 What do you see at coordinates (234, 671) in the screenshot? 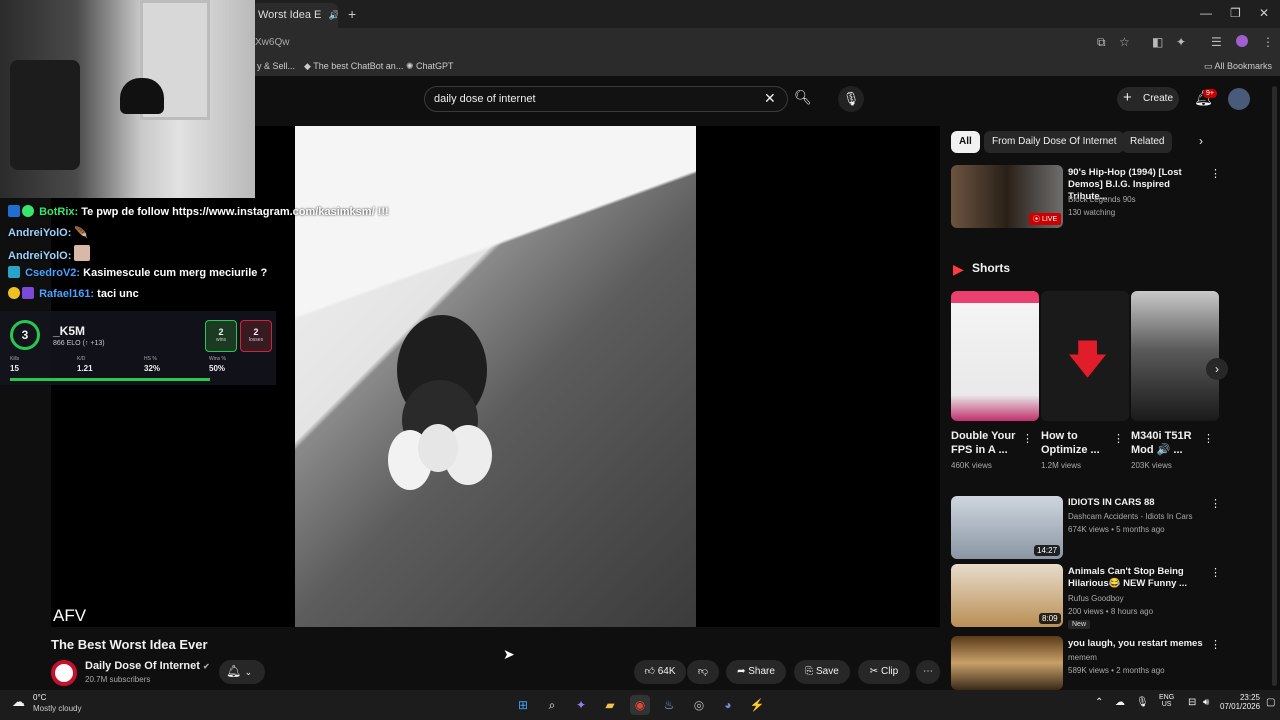
I see `bell-icon: 🔔︎` at bounding box center [234, 671].